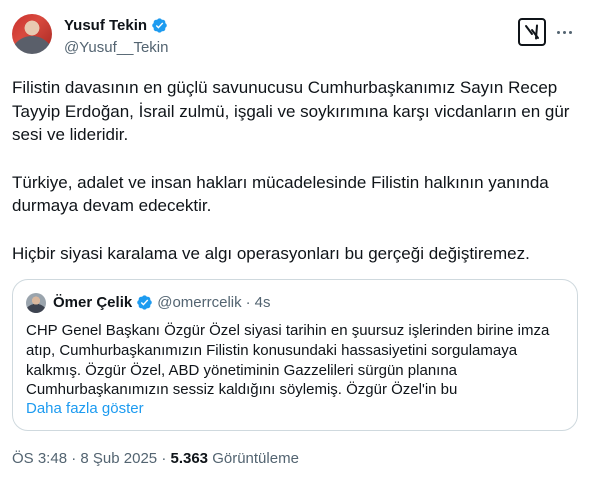 The image size is (590, 485). I want to click on show-more-link: Daha fazla göster, so click(85, 408).